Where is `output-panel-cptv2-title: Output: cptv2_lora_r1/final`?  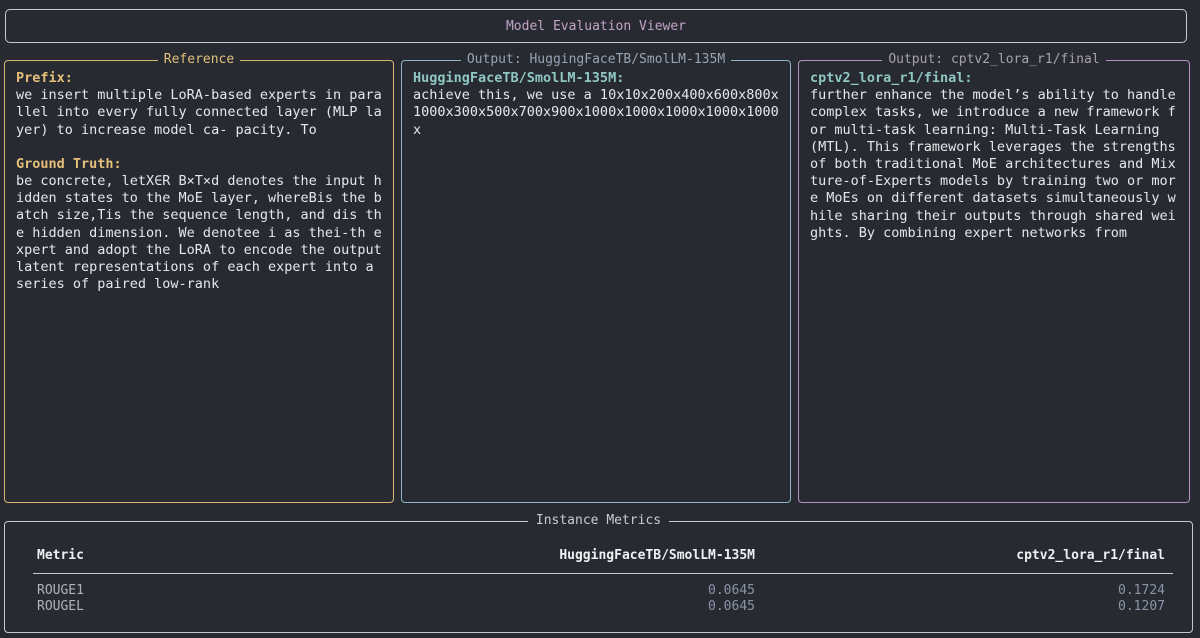
output-panel-cptv2-title: Output: cptv2_lora_r1/final is located at coordinates (994, 59).